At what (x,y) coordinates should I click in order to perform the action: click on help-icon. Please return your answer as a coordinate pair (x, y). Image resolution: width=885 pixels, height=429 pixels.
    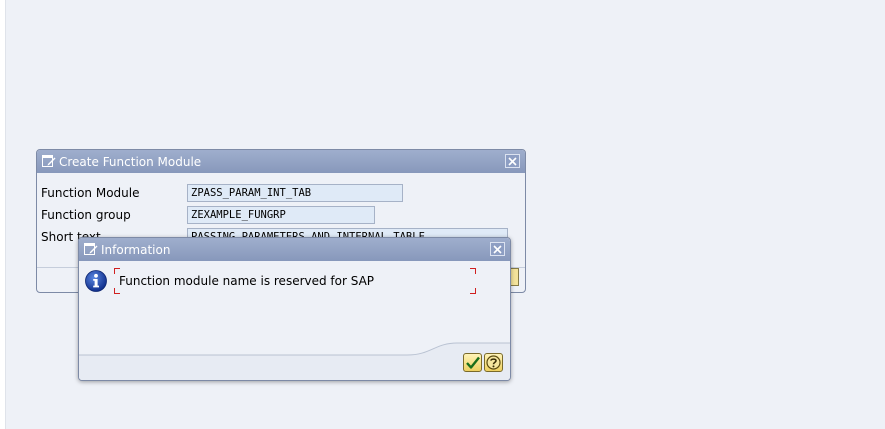
    Looking at the image, I should click on (493, 362).